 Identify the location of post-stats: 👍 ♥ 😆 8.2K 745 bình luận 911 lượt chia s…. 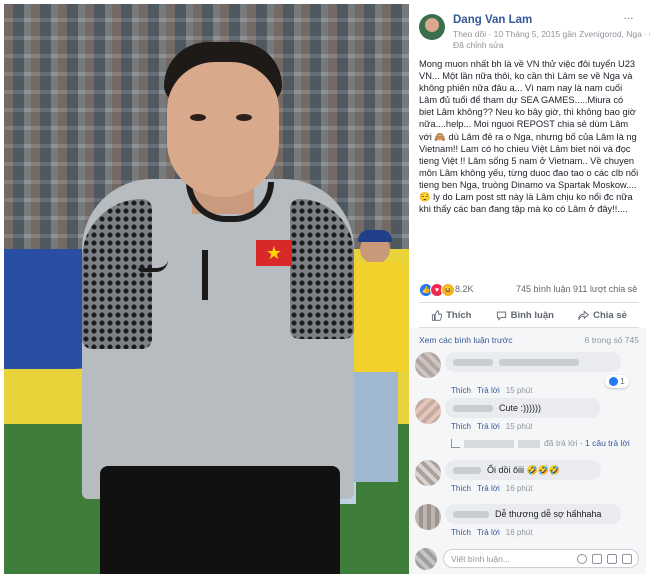
(529, 290).